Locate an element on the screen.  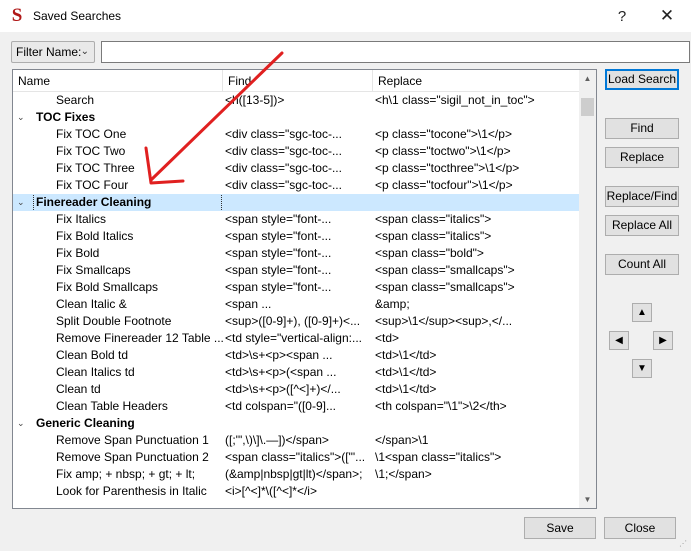
column-header-name: Name is located at coordinates (118, 81).